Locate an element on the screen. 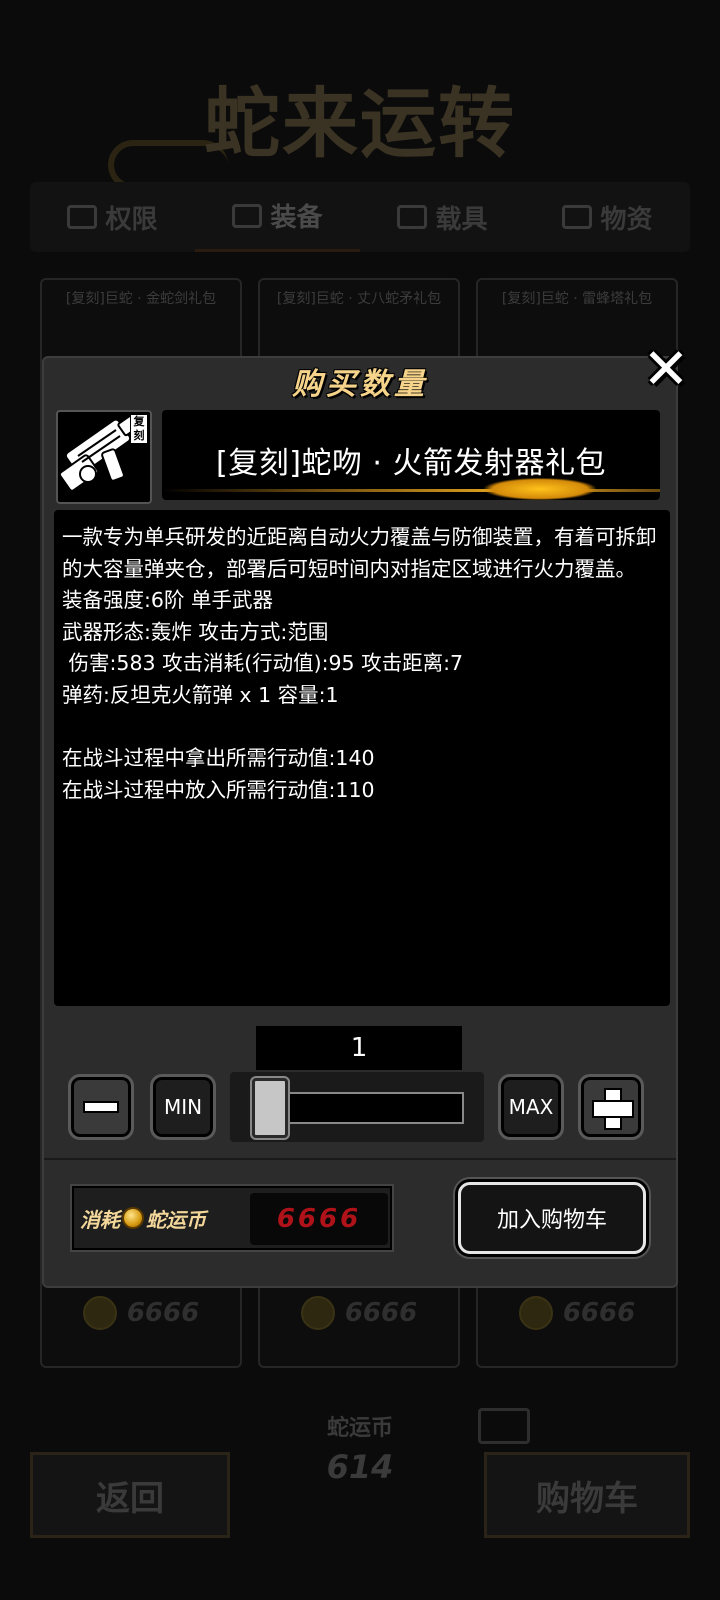 The width and height of the screenshot is (720, 1600). car-icon is located at coordinates (412, 217).